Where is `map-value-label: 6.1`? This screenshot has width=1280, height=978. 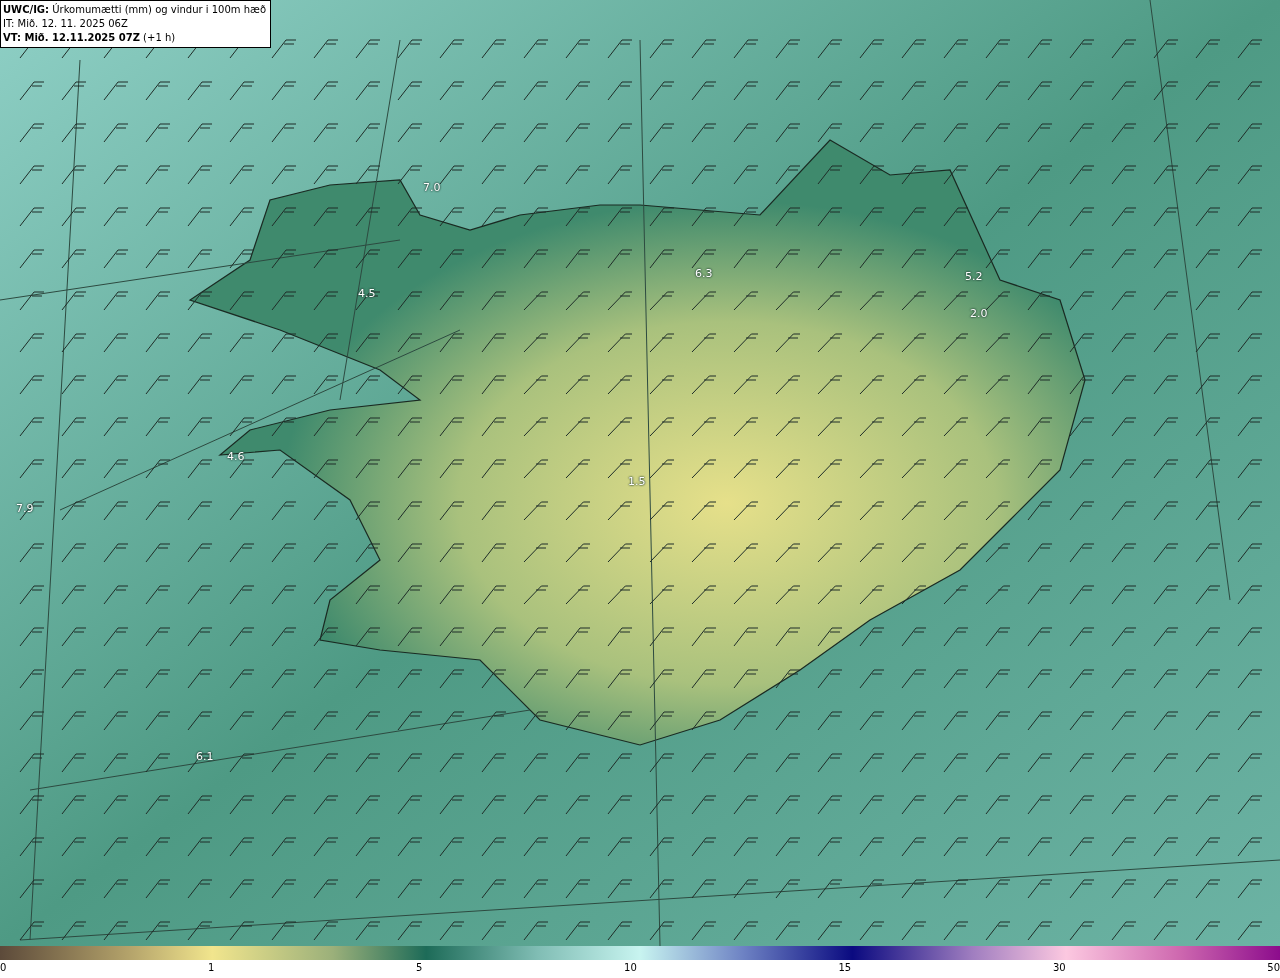
map-value-label: 6.1 is located at coordinates (205, 756).